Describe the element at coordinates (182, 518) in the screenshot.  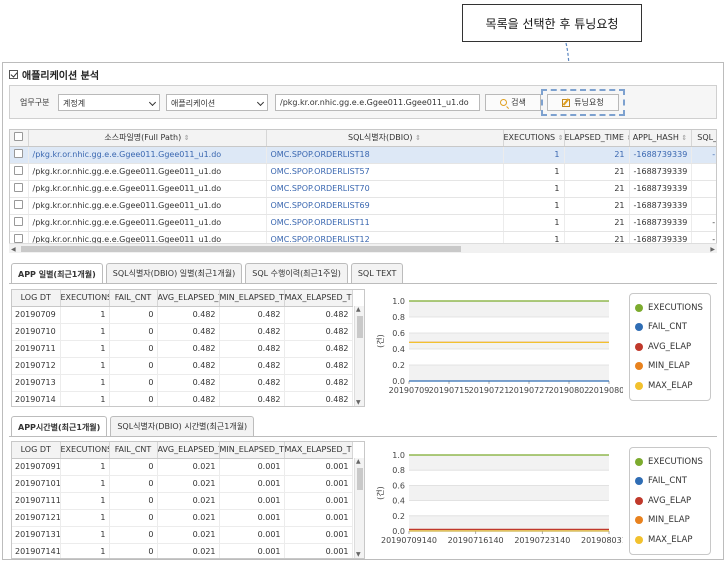
I see `table-row: 201907121 1 0 0.021 0.001 0.001` at that location.